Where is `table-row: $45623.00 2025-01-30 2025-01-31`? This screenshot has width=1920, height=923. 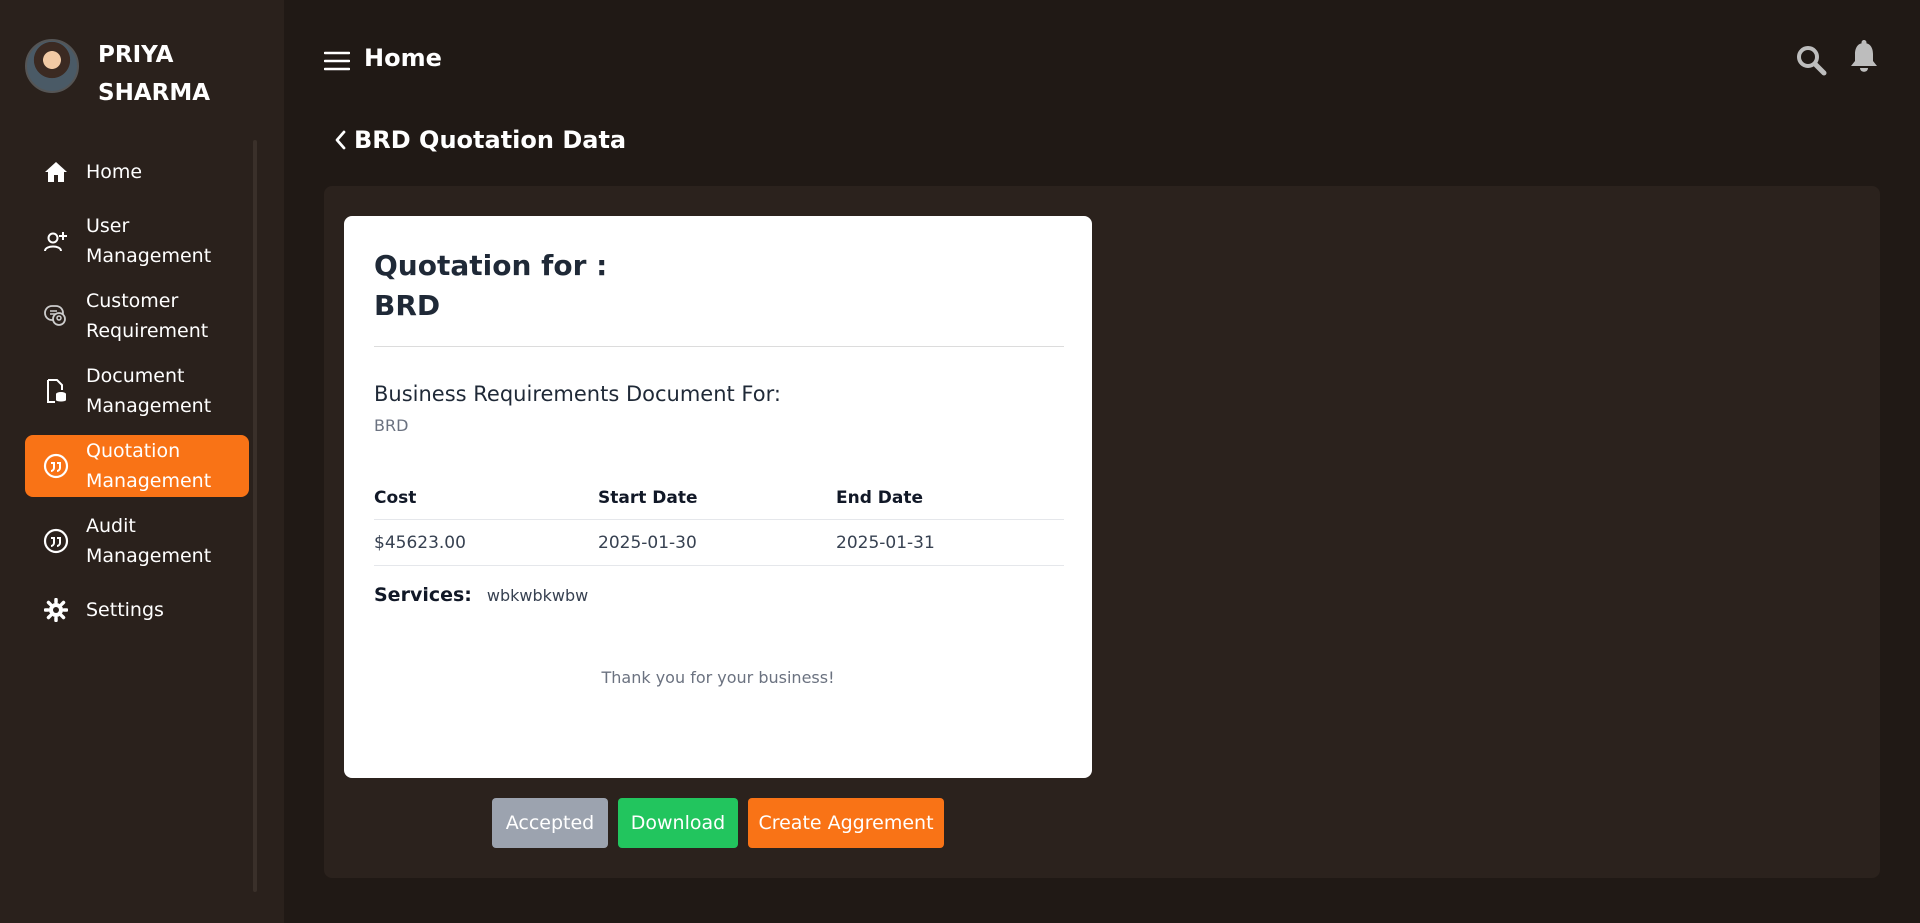
table-row: $45623.00 2025-01-30 2025-01-31 is located at coordinates (719, 543).